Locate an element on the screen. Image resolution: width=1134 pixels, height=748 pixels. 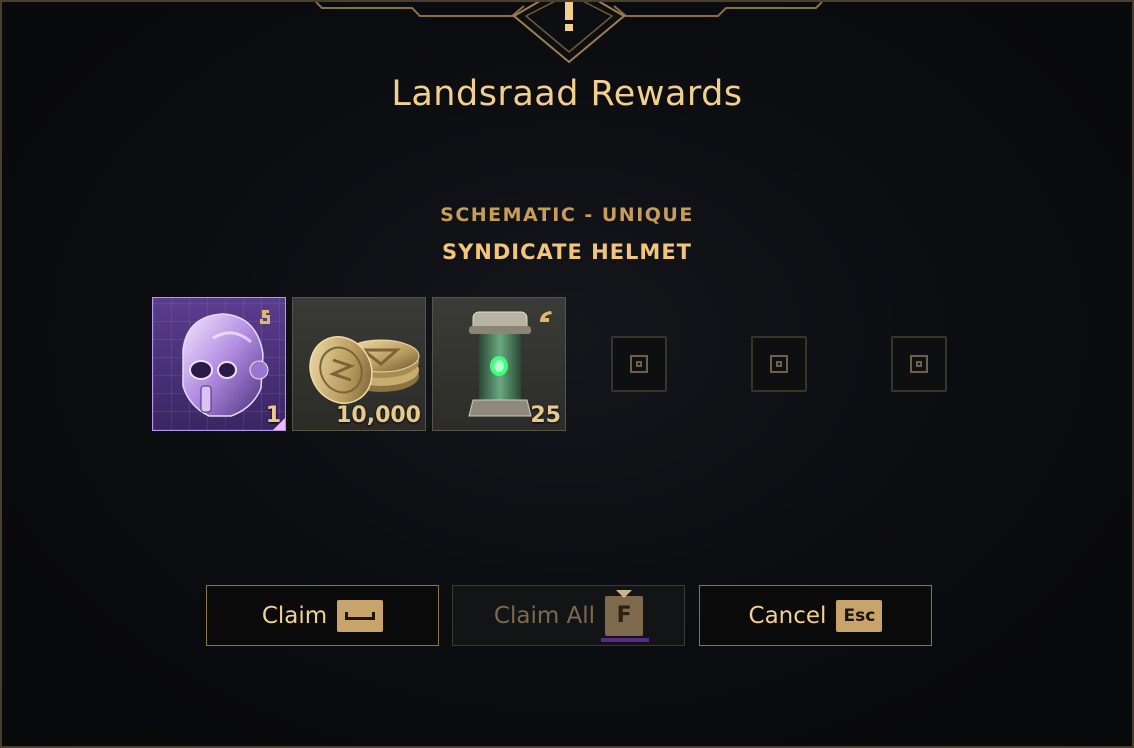
header-crest is located at coordinates (569, 33).